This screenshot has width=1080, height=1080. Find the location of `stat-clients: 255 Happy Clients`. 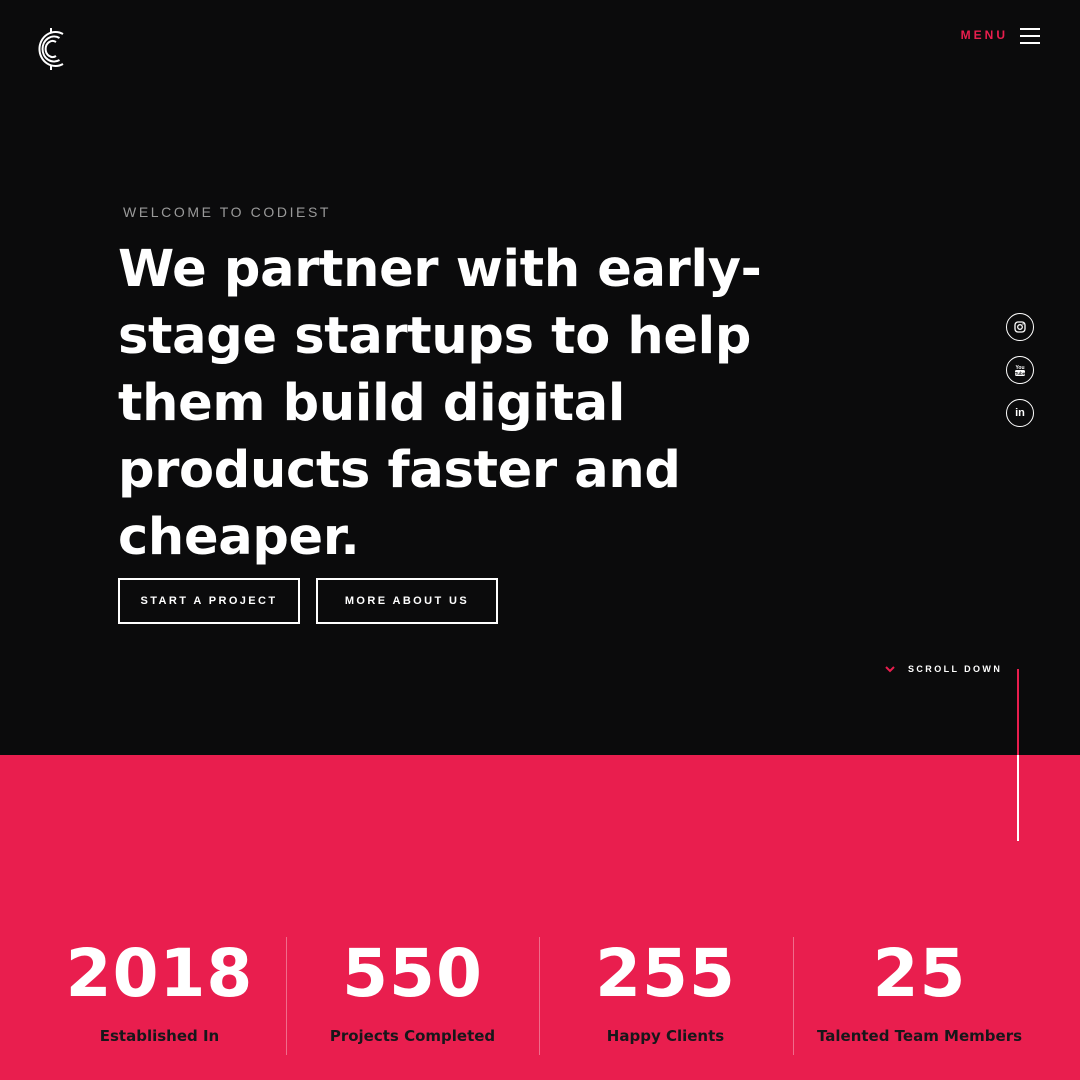

stat-clients: 255 Happy Clients is located at coordinates (665, 995).